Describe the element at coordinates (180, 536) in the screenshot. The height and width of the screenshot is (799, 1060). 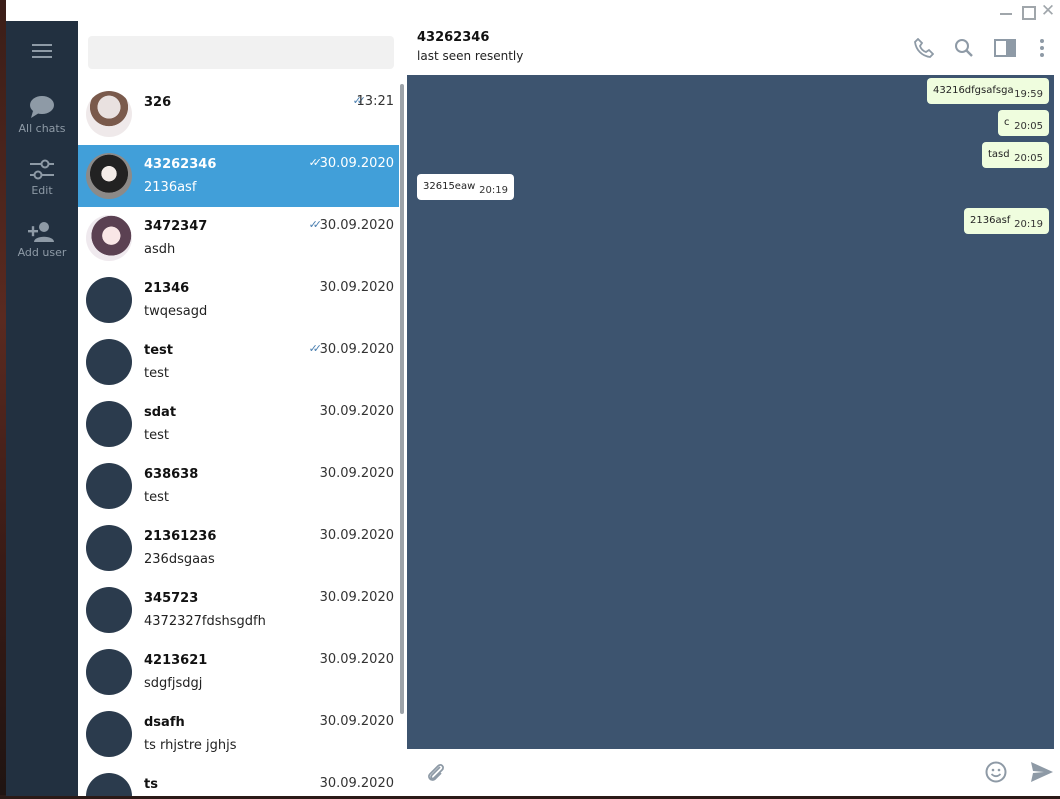
I see `chat-name: 21361236` at that location.